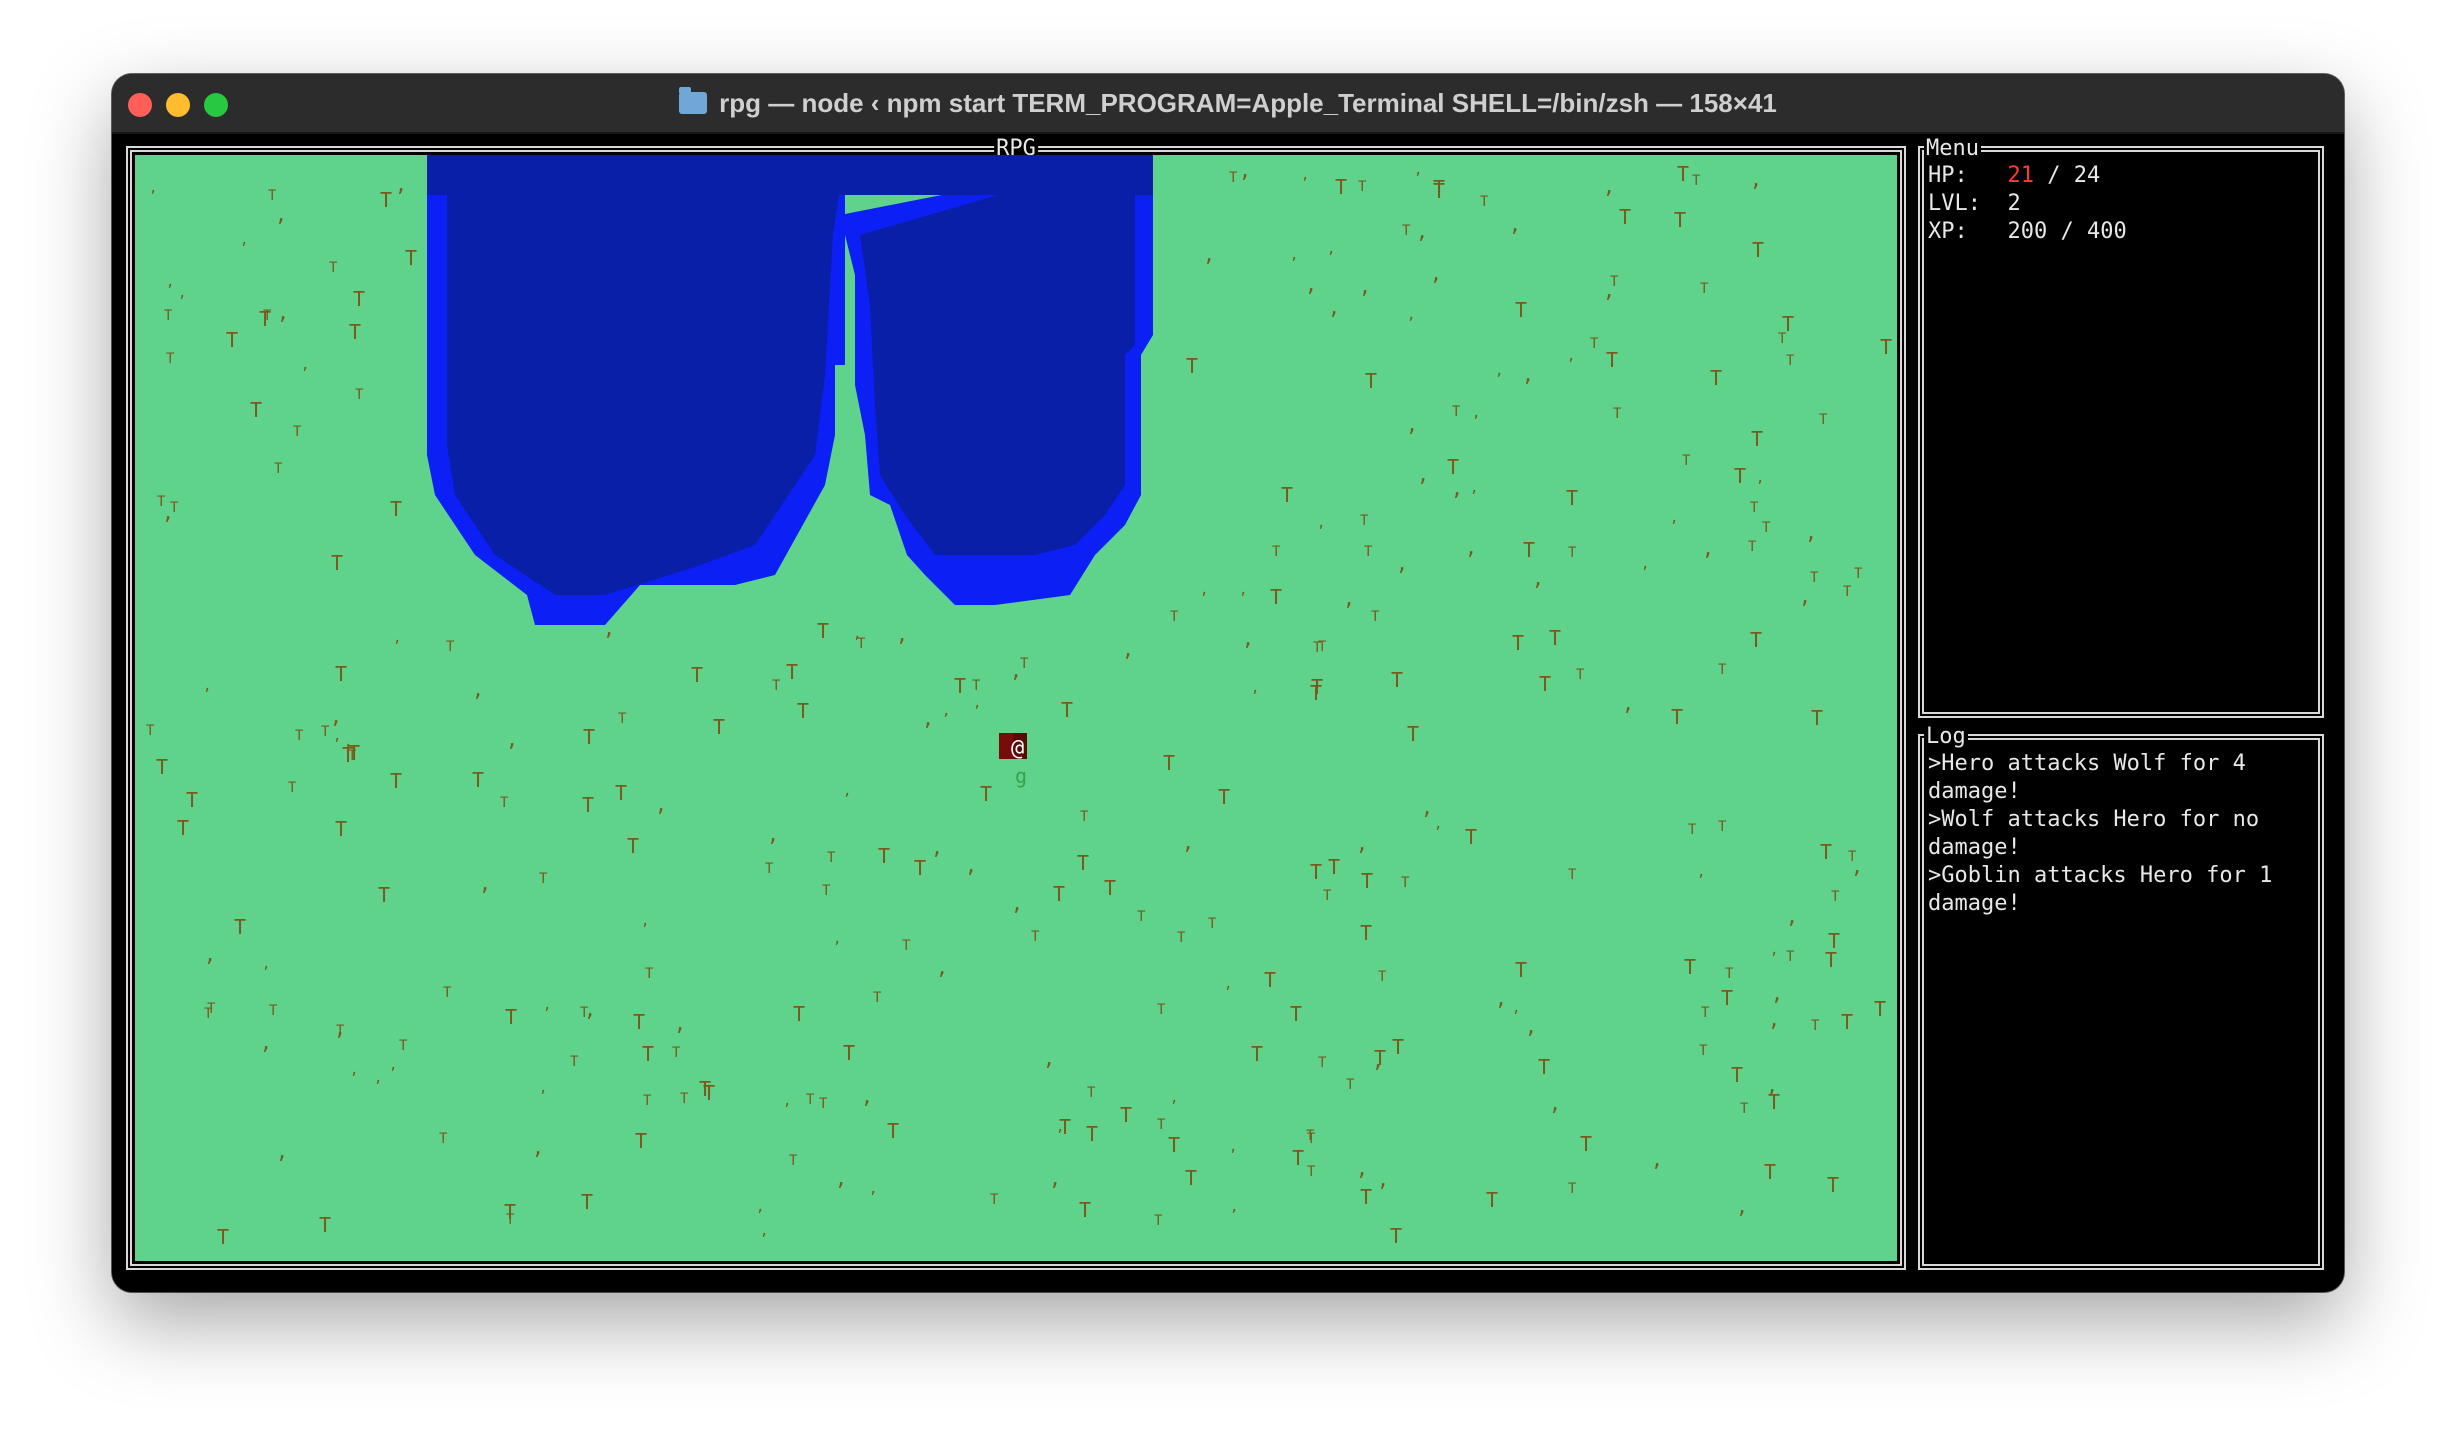  Describe the element at coordinates (693, 100) in the screenshot. I see `folder-icon` at that location.